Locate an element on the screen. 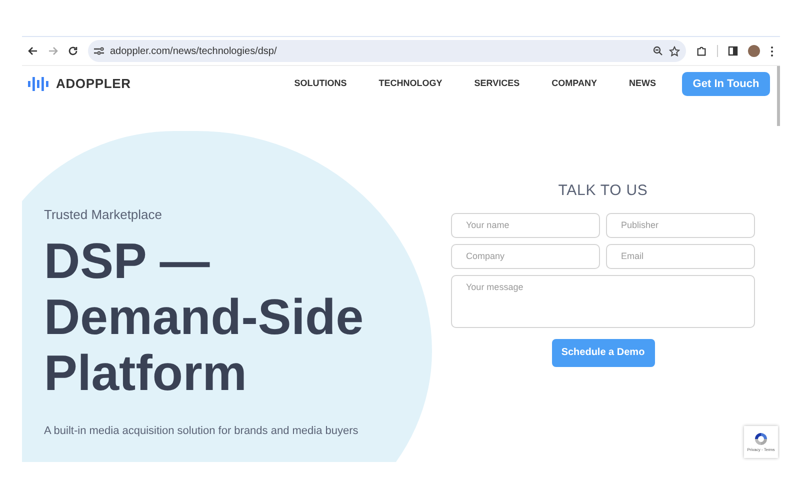 This screenshot has height=500, width=800. avatar-icon is located at coordinates (754, 51).